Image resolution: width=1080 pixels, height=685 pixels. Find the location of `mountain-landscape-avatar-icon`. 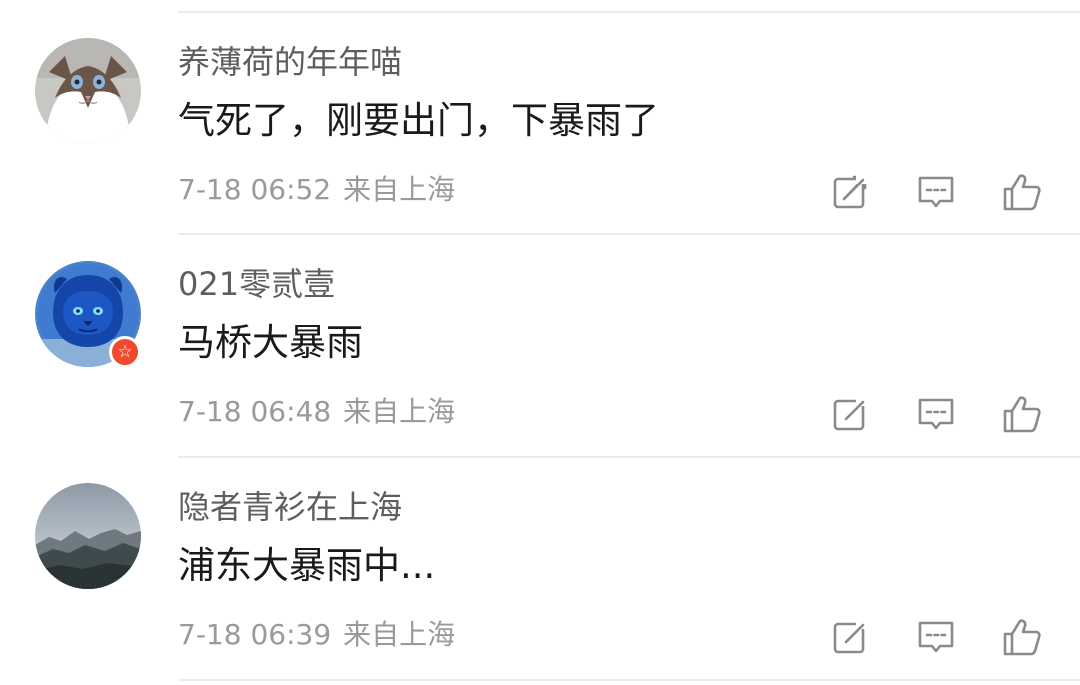

mountain-landscape-avatar-icon is located at coordinates (88, 536).